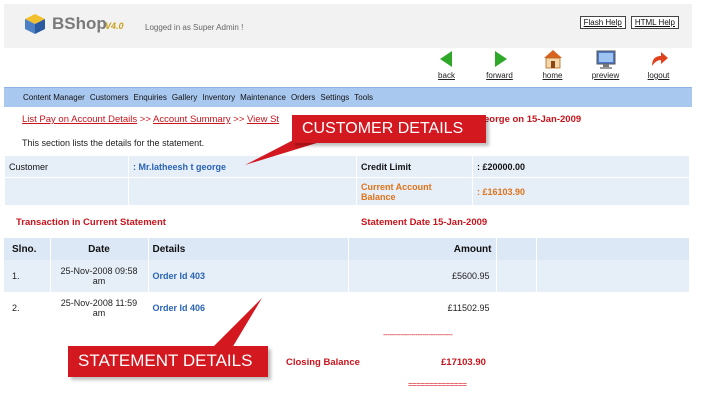 This screenshot has height=402, width=702. I want to click on callout-pointers, so click(266, 241).